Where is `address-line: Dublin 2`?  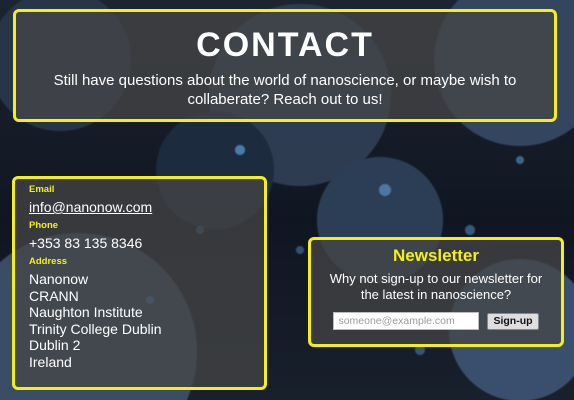 address-line: Dublin 2 is located at coordinates (55, 345).